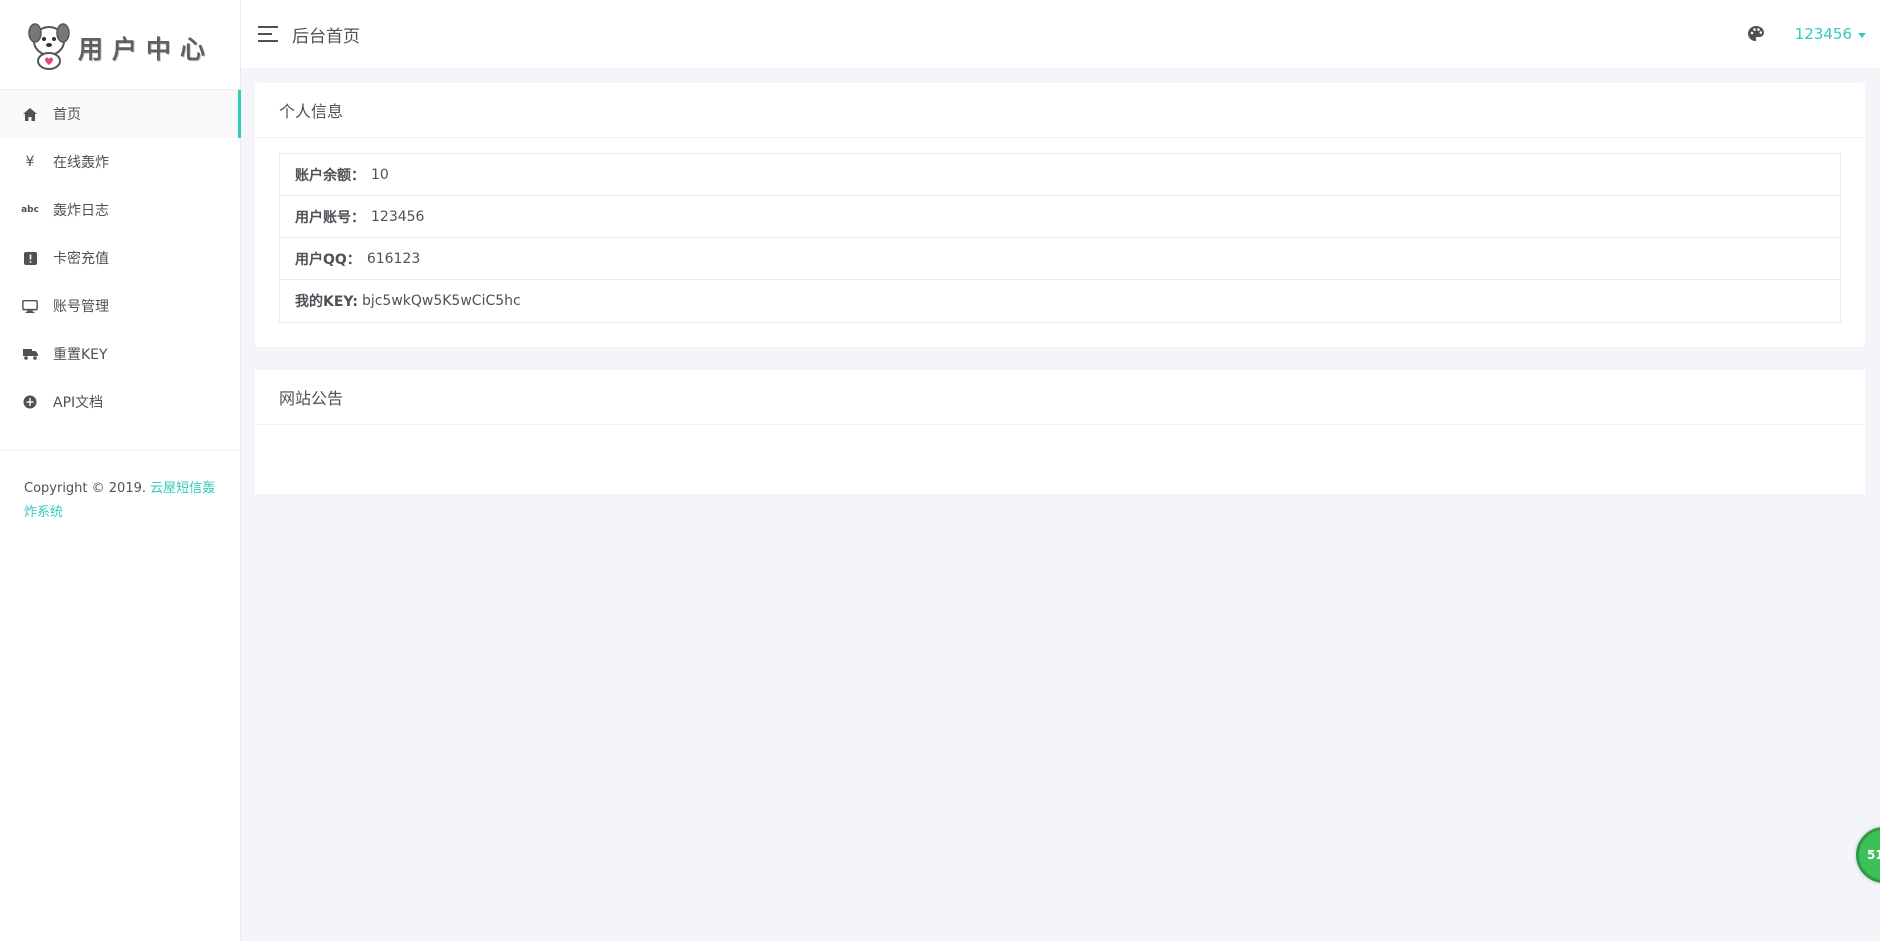 The height and width of the screenshot is (941, 1880). Describe the element at coordinates (1756, 34) in the screenshot. I see `palette-icon` at that location.